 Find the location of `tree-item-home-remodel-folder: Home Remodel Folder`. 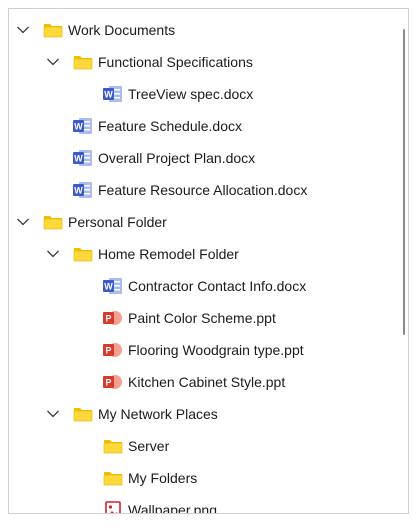

tree-item-home-remodel-folder: Home Remodel Folder is located at coordinates (203, 254).